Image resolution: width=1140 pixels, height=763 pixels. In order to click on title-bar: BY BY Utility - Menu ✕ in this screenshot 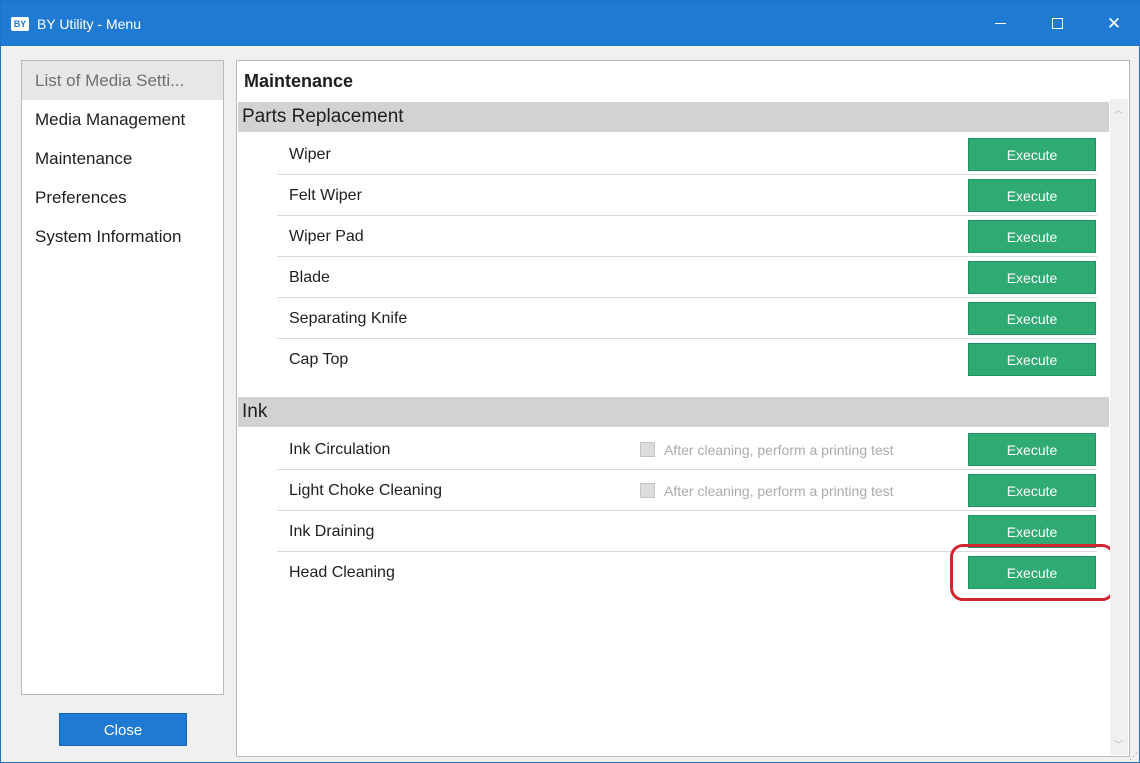, I will do `click(570, 23)`.